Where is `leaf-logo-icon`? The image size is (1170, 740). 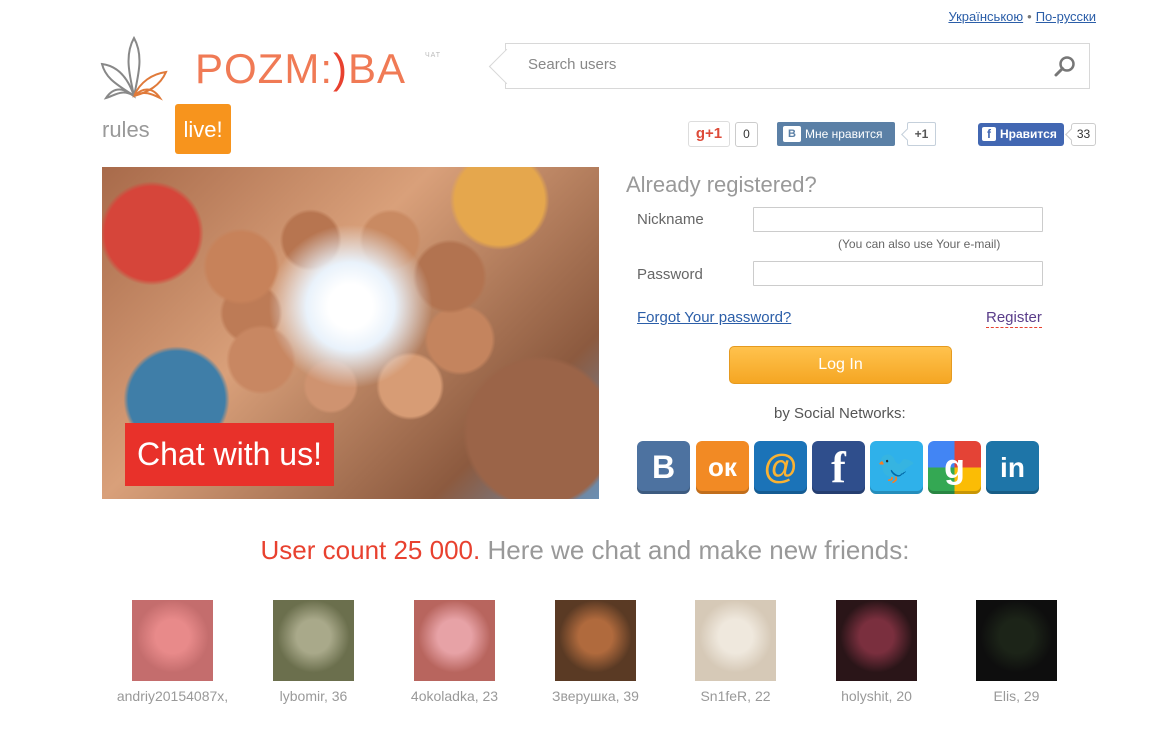 leaf-logo-icon is located at coordinates (134, 69).